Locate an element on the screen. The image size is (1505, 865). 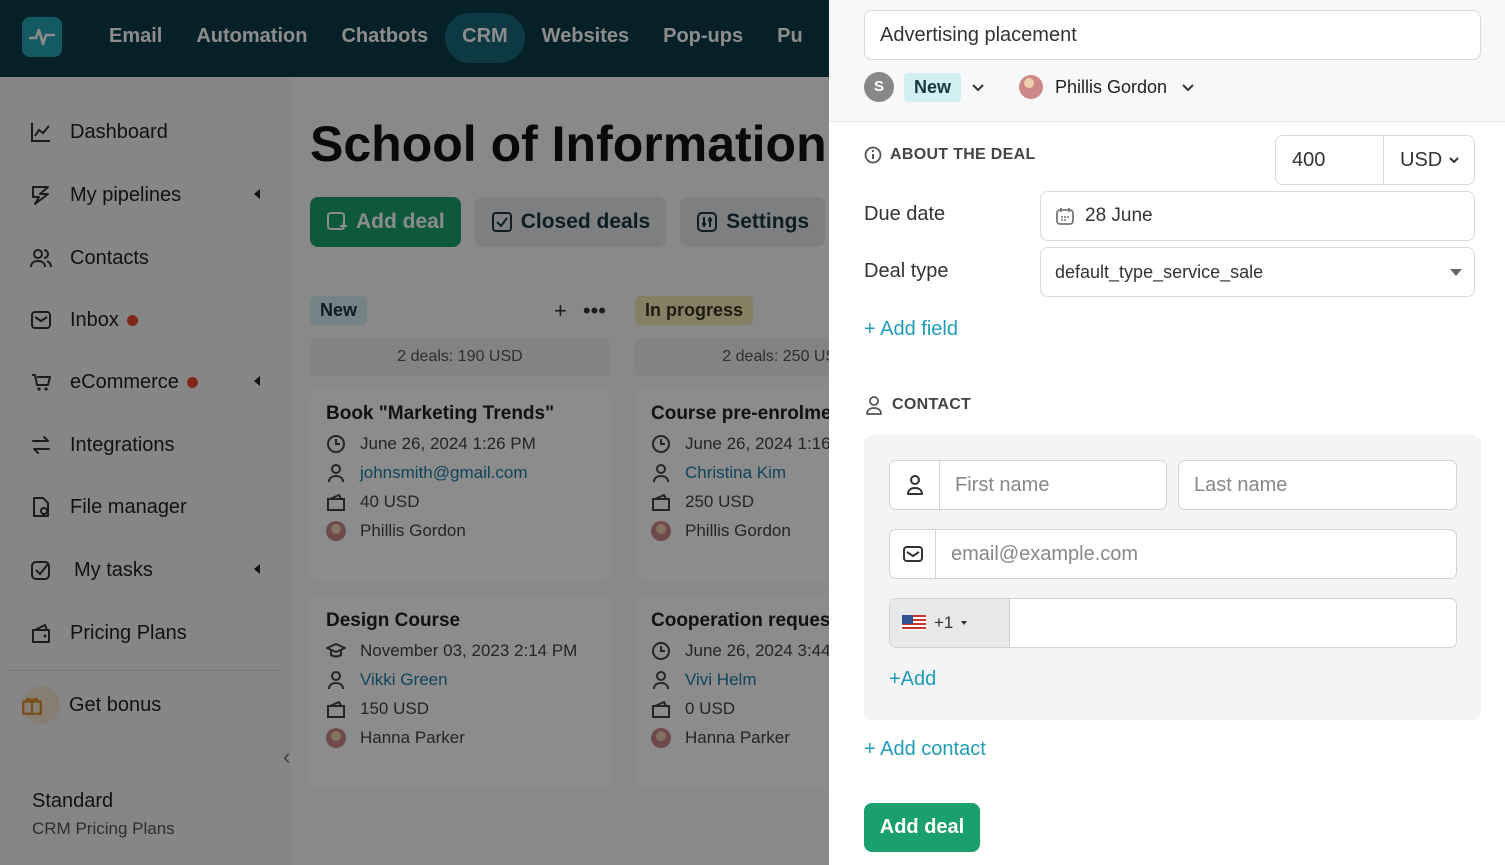
phone-field: +1 is located at coordinates (1173, 623).